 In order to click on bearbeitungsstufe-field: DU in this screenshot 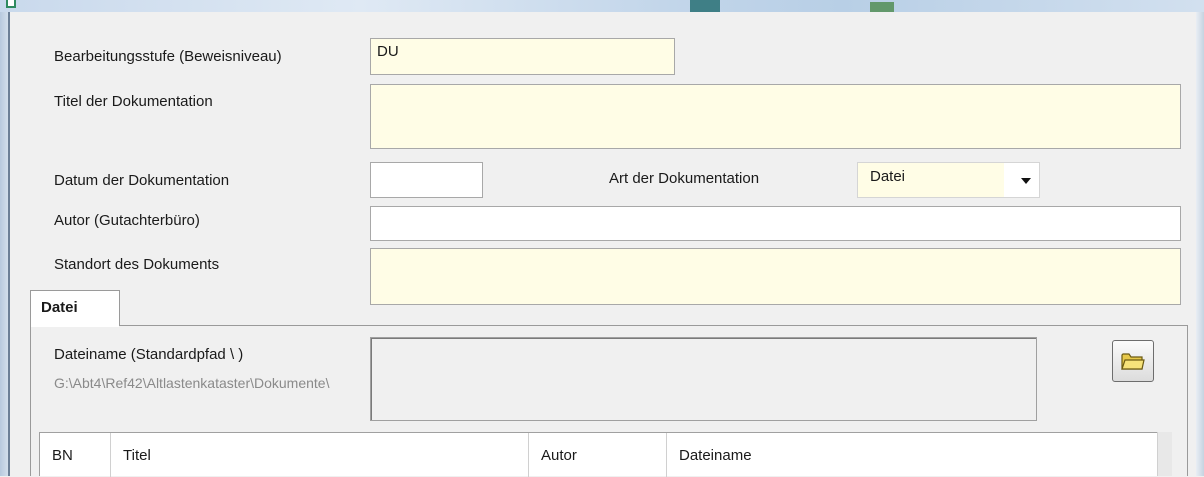, I will do `click(522, 56)`.